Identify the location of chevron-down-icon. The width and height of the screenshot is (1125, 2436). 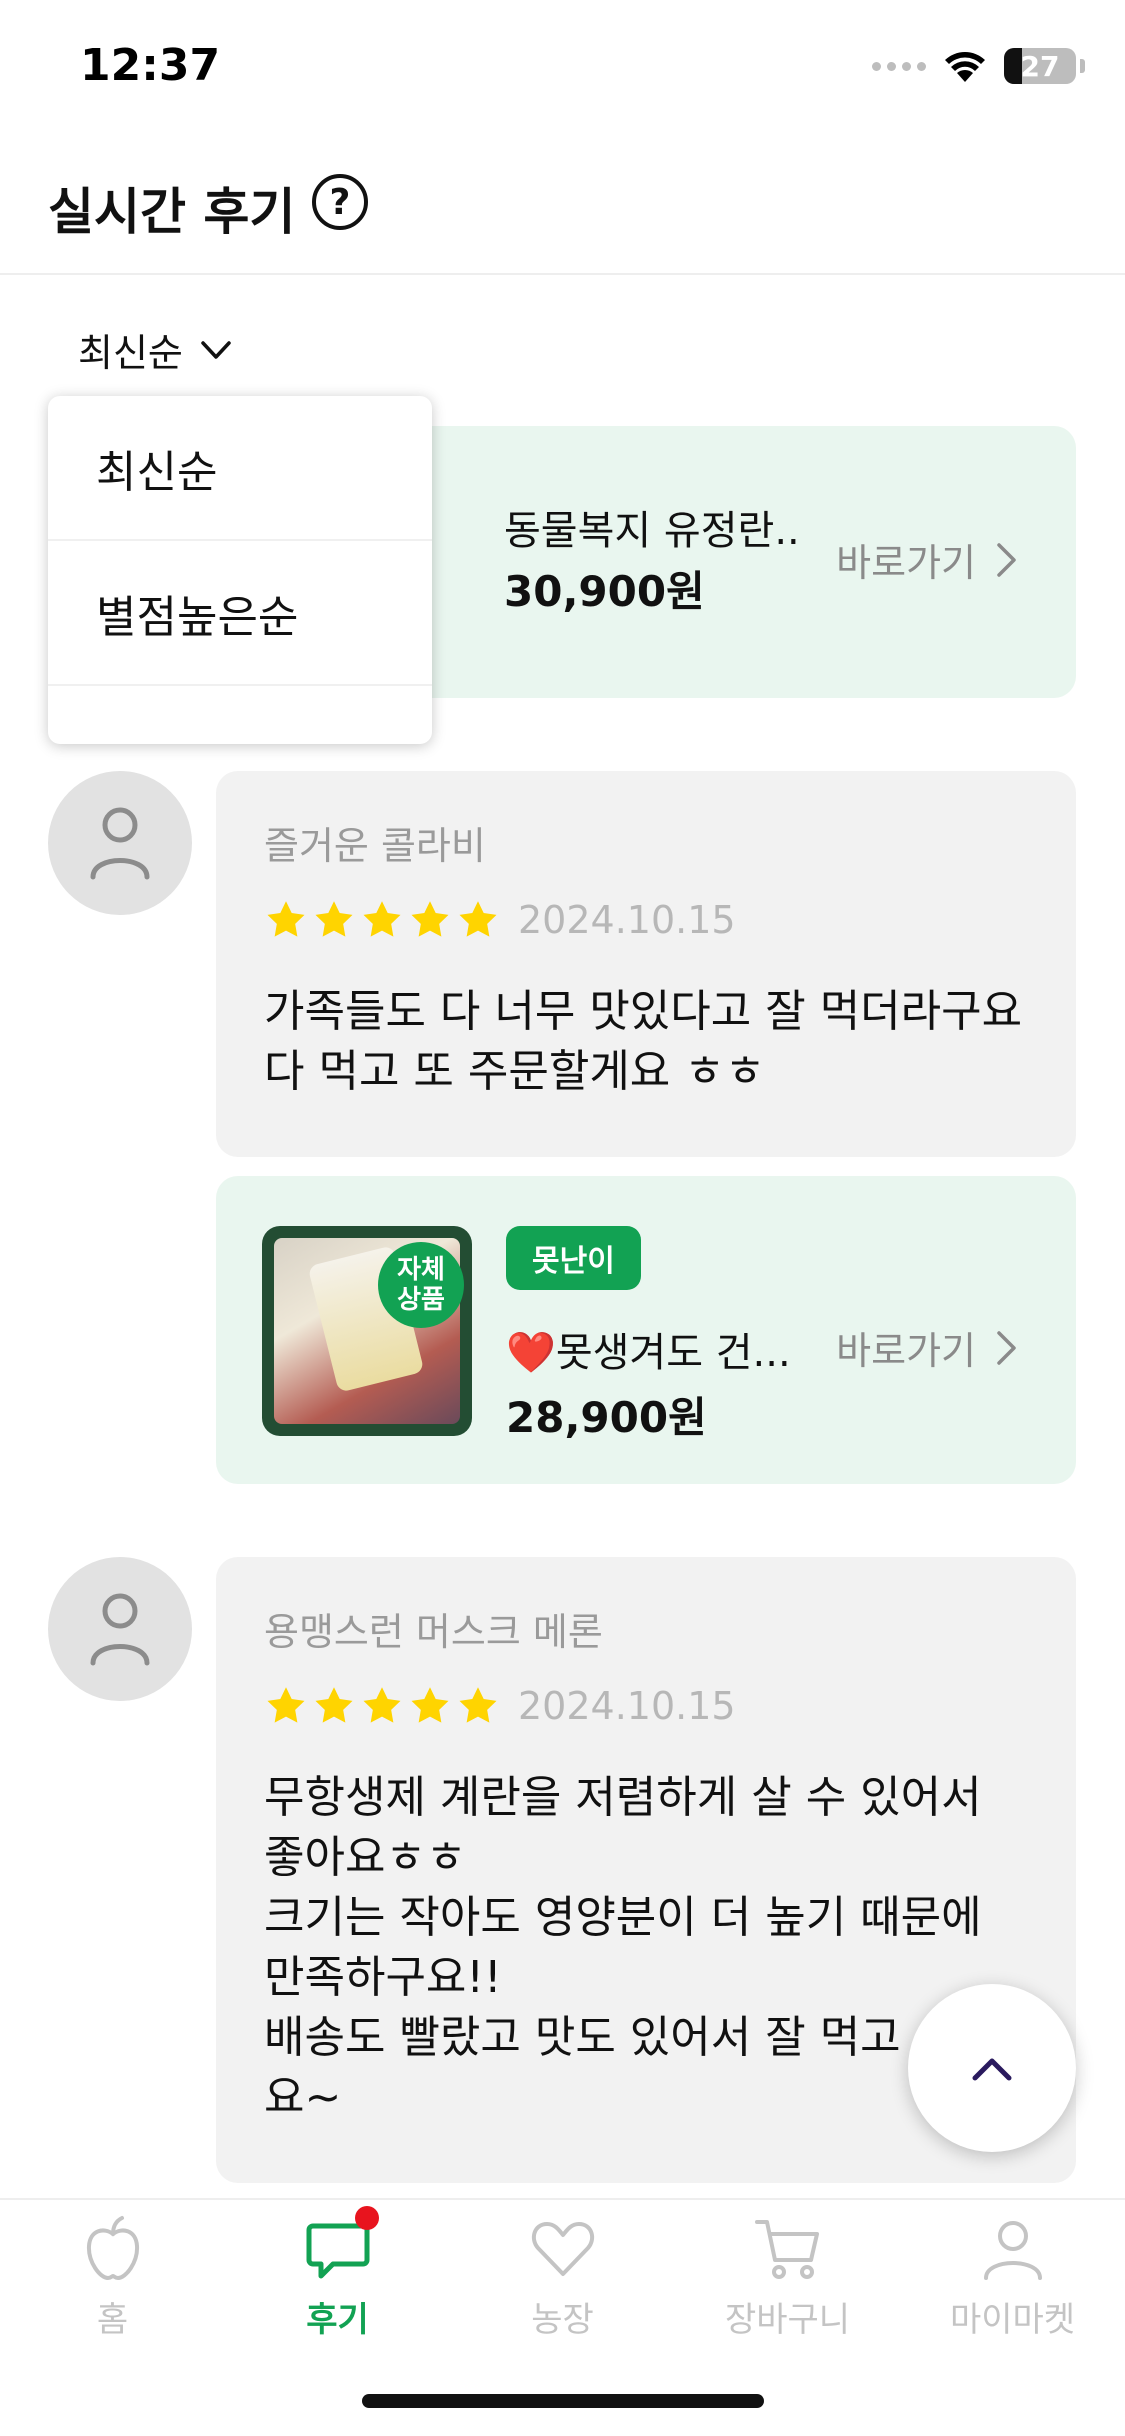
(216, 349).